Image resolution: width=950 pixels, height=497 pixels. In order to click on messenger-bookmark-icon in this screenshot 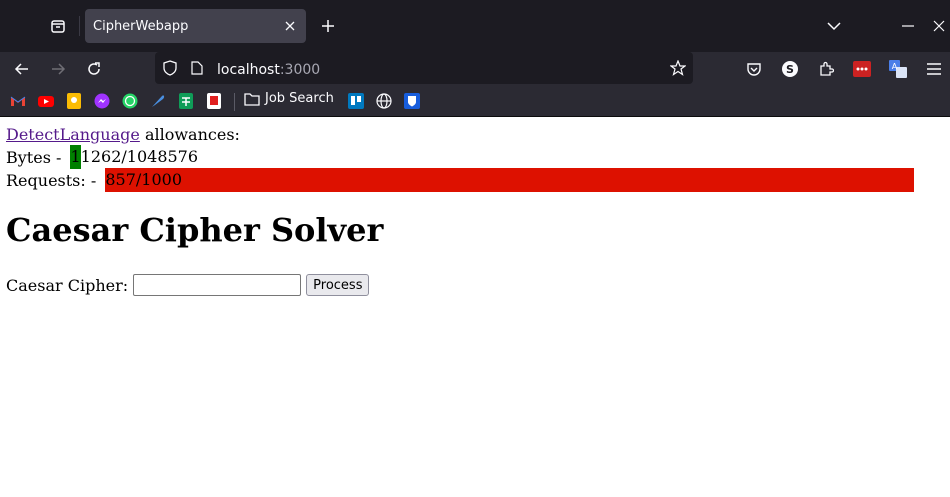, I will do `click(102, 101)`.